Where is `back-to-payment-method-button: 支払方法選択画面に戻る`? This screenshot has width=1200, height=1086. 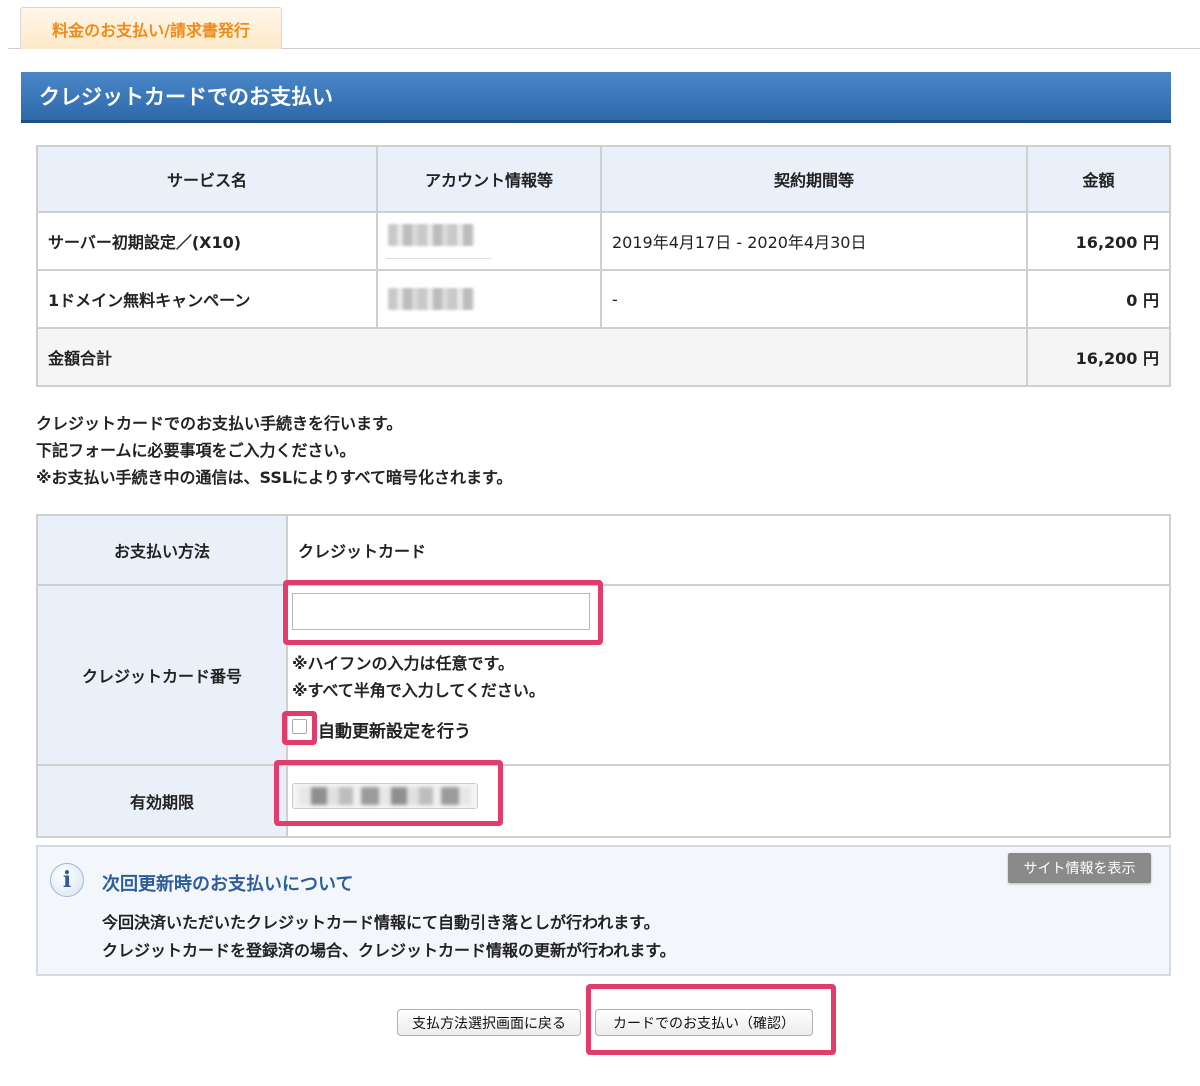
back-to-payment-method-button: 支払方法選択画面に戻る is located at coordinates (489, 1022).